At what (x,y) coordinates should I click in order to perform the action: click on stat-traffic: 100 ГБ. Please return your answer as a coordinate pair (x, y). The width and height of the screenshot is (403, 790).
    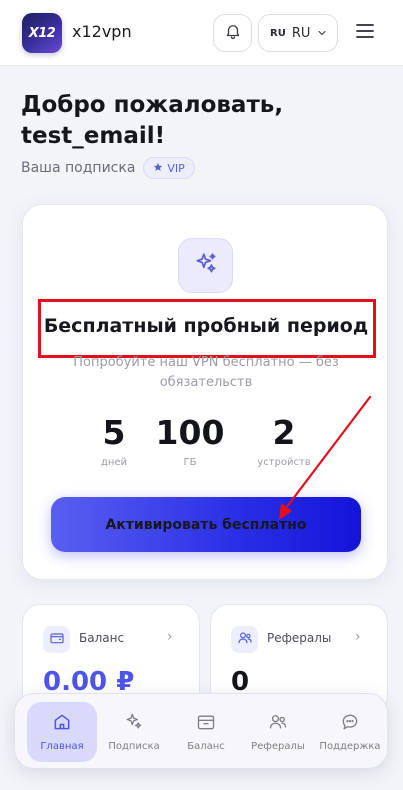
    Looking at the image, I should click on (190, 440).